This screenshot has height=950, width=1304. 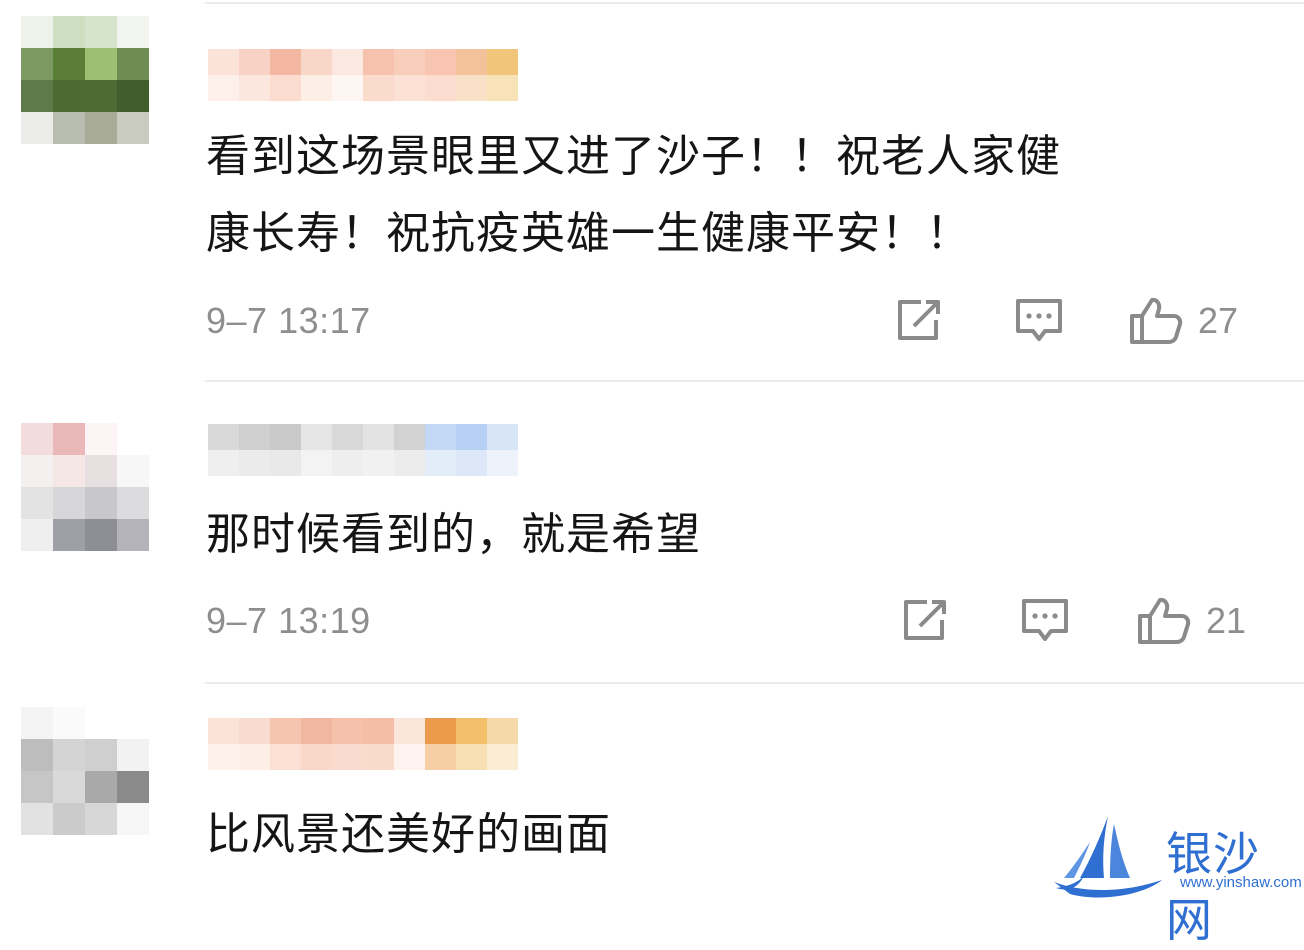 What do you see at coordinates (754, 683) in the screenshot?
I see `comment-divider` at bounding box center [754, 683].